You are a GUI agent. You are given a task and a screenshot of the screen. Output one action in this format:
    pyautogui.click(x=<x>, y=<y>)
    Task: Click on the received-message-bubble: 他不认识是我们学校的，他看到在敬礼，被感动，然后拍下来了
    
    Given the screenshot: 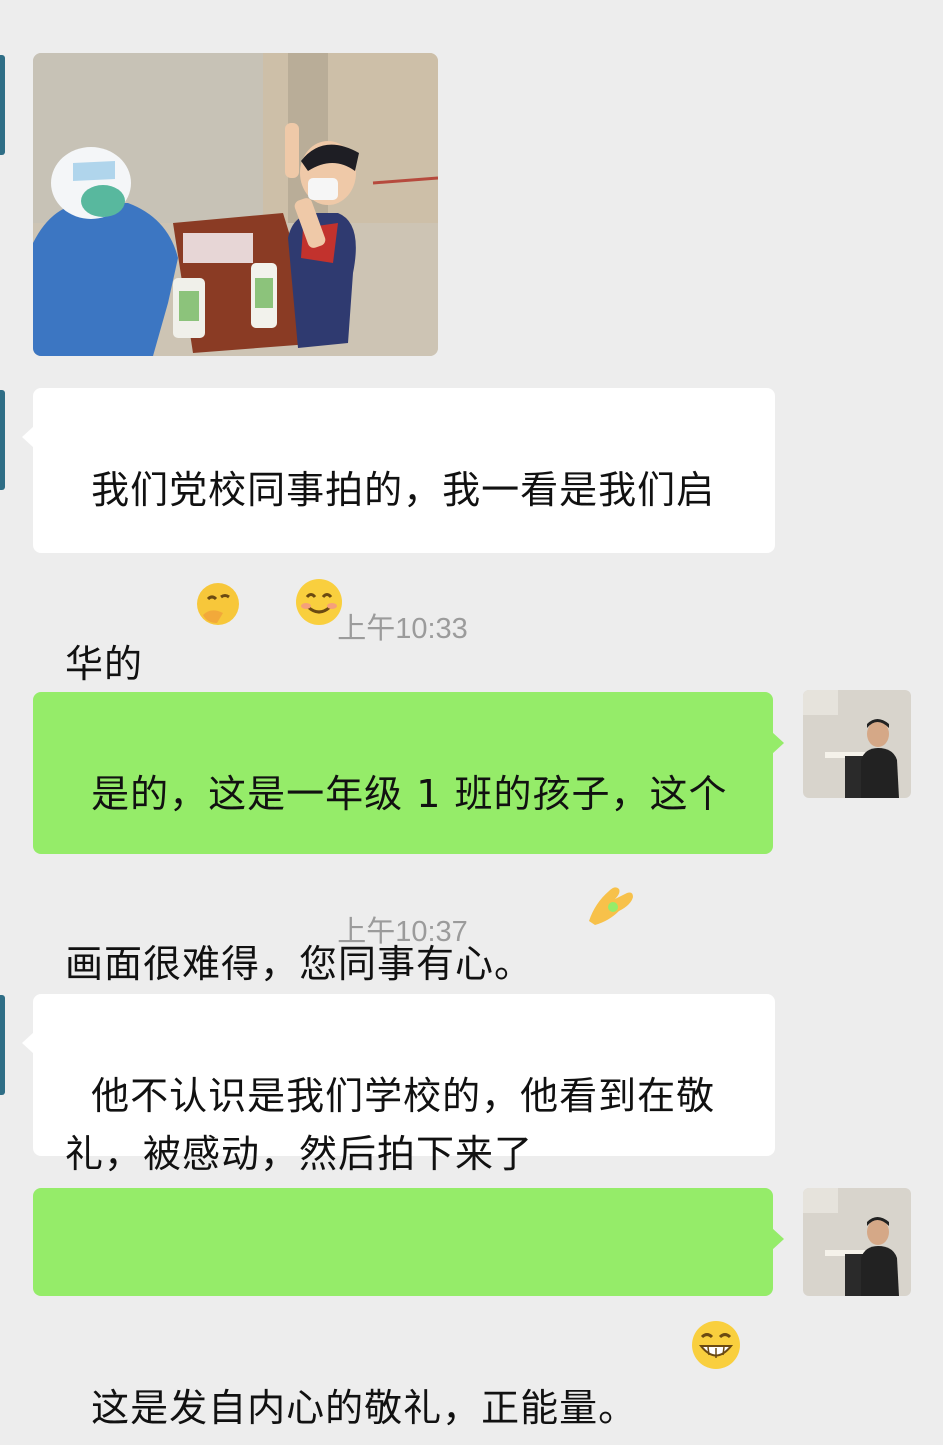 What is the action you would take?
    pyautogui.click(x=398, y=1085)
    